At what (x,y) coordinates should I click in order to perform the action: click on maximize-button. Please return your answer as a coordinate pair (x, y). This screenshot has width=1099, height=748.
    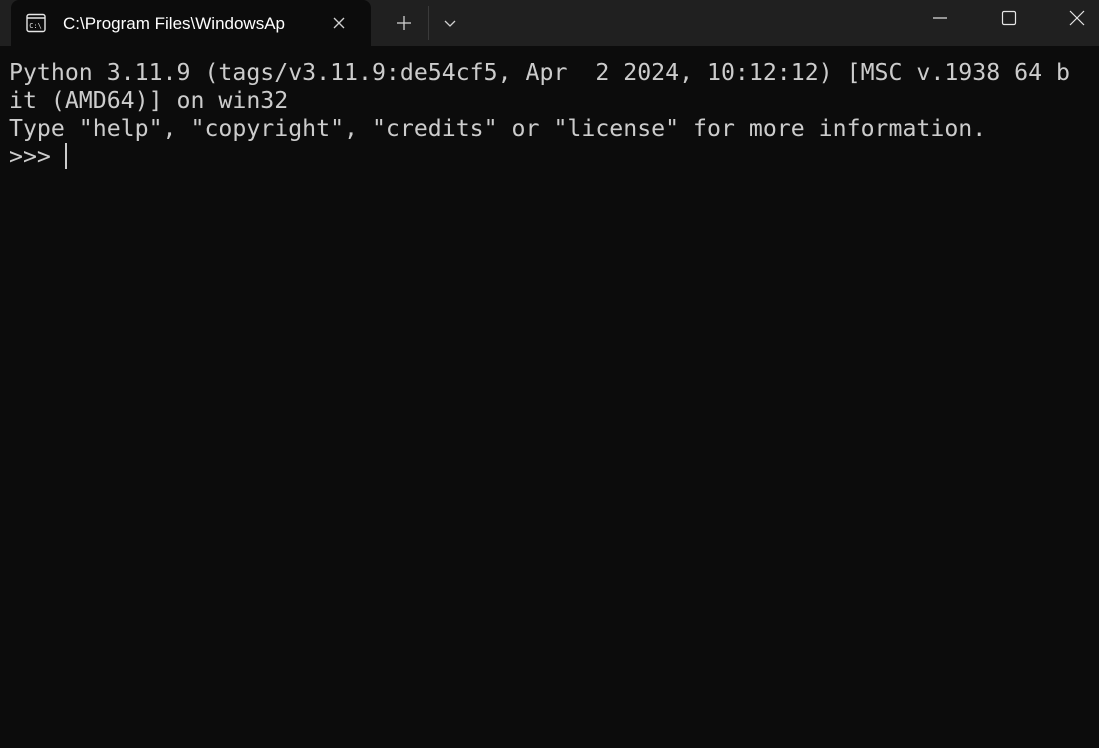
    Looking at the image, I should click on (1009, 18).